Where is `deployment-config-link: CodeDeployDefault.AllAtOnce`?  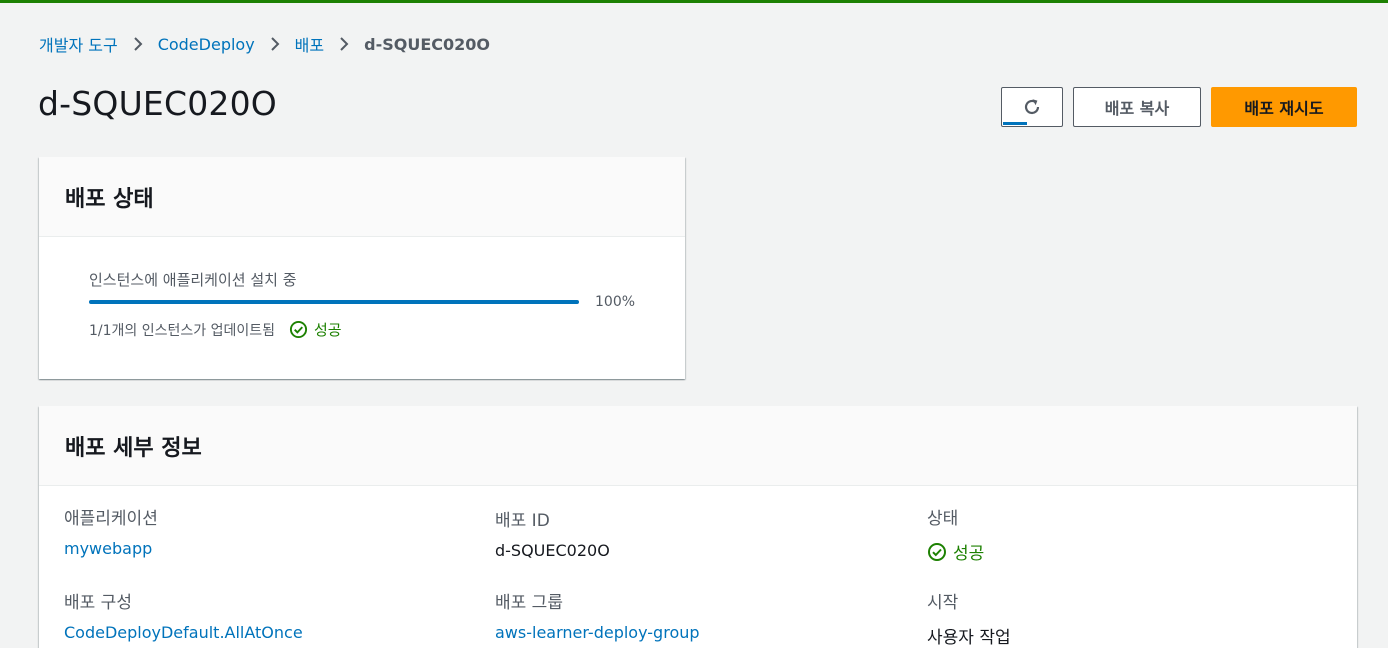 deployment-config-link: CodeDeployDefault.AllAtOnce is located at coordinates (183, 632).